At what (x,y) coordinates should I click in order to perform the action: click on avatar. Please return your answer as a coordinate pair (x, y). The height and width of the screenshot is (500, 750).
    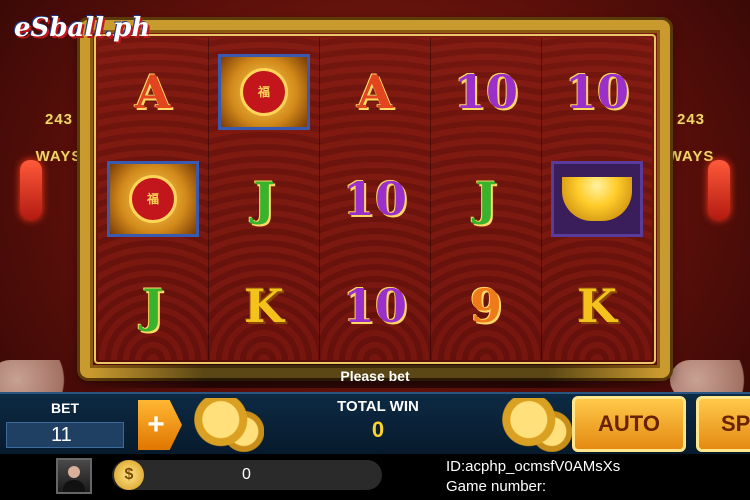
    Looking at the image, I should click on (74, 476).